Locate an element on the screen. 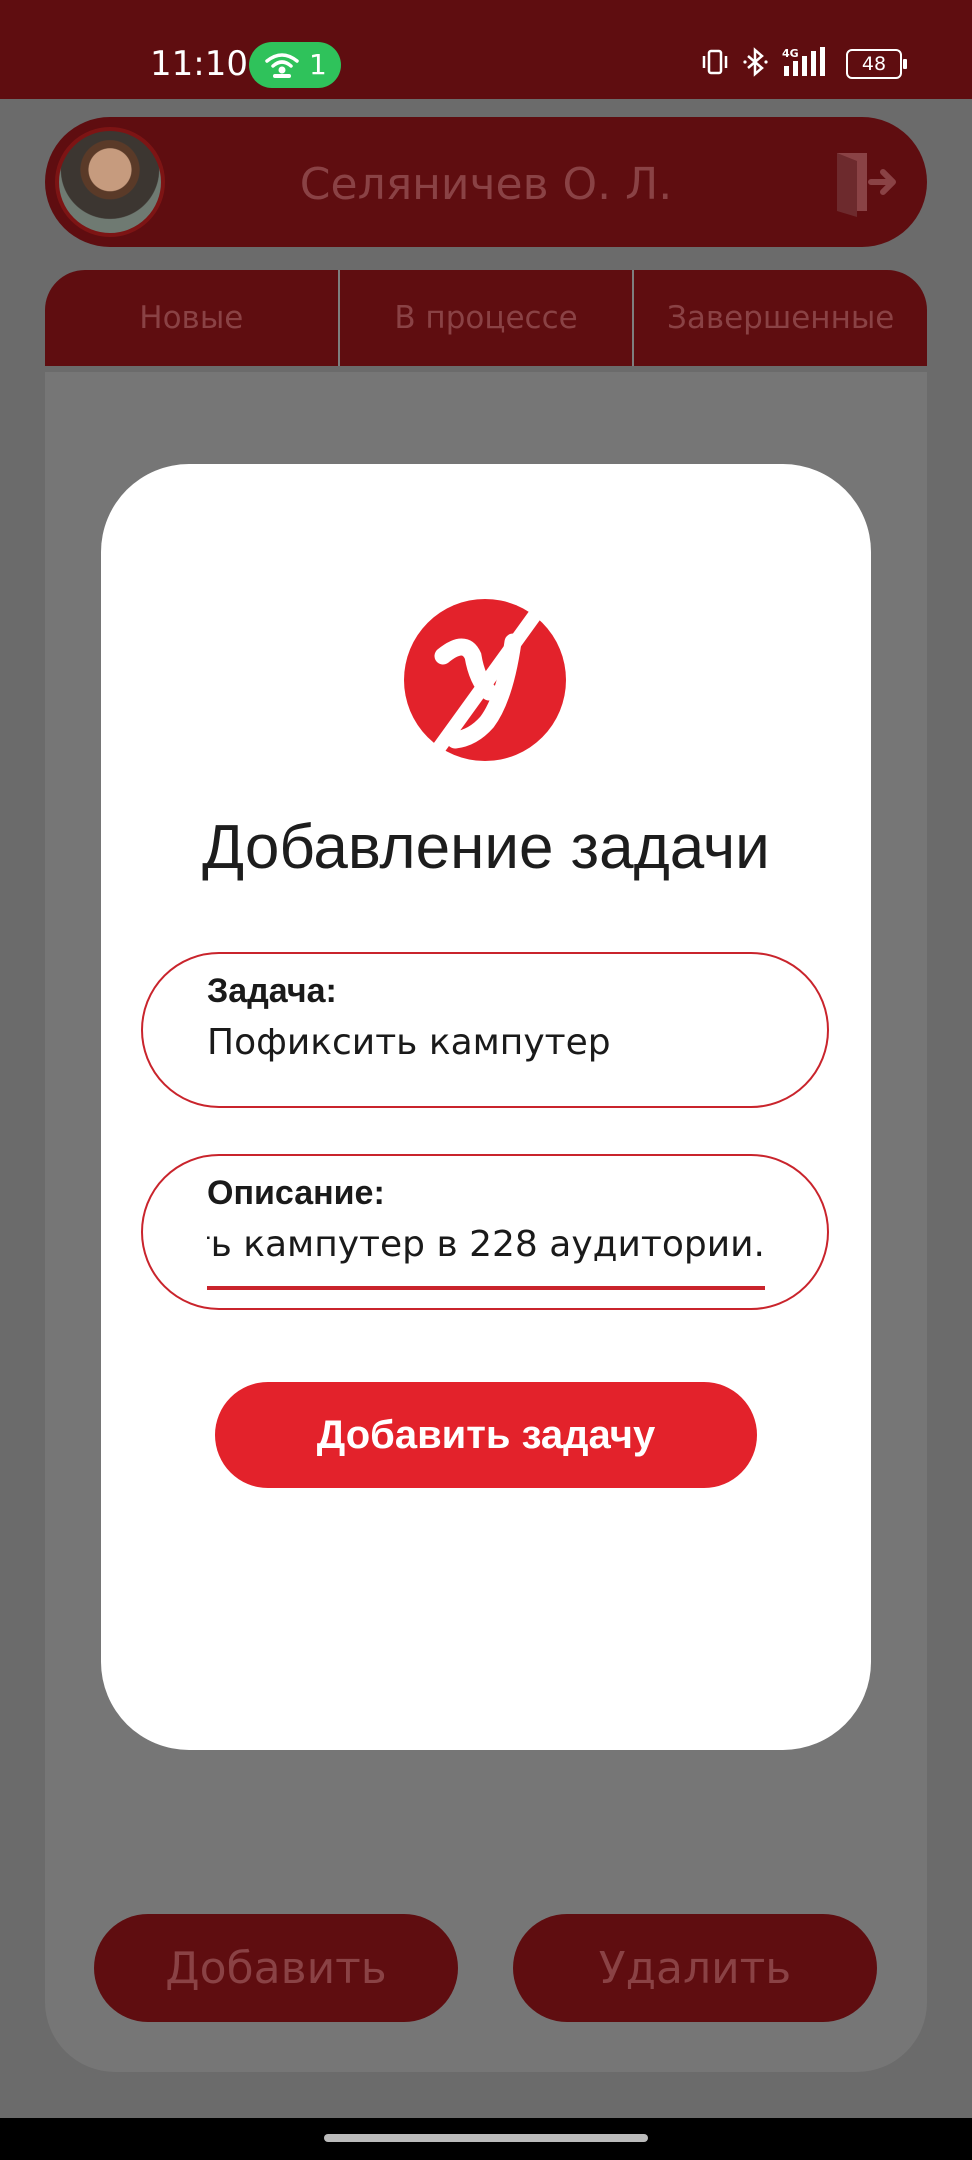 The height and width of the screenshot is (2160, 972). network-type: 4G is located at coordinates (790, 53).